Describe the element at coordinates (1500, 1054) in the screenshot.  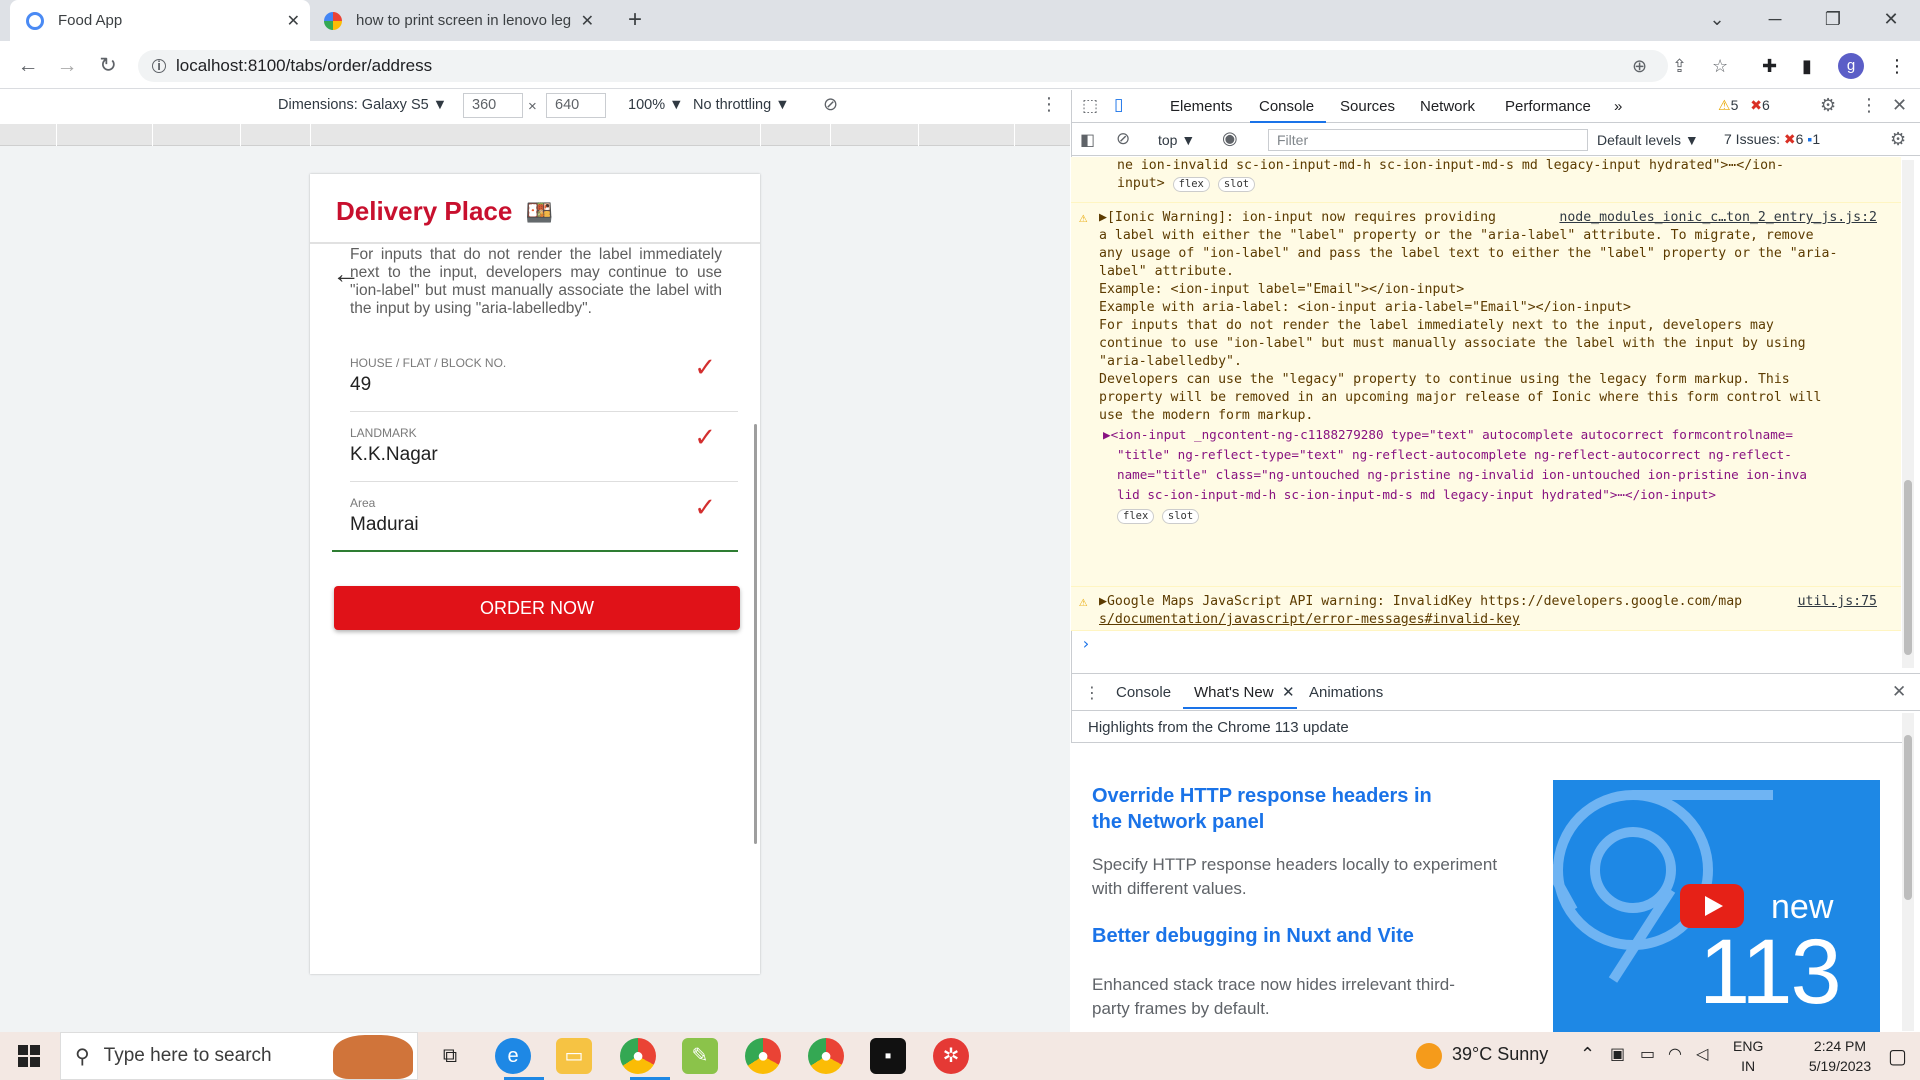
I see `weather-text: 39°C Sunny` at that location.